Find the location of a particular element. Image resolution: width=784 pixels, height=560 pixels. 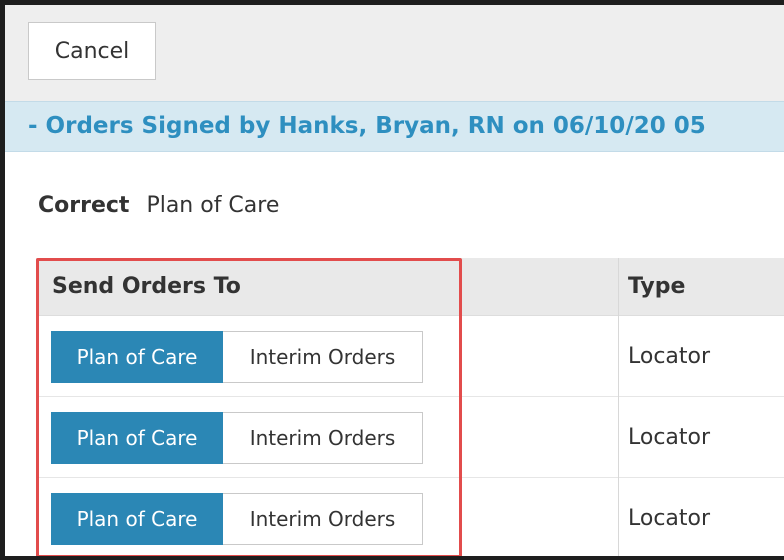

correct-label: Correct is located at coordinates (84, 205).